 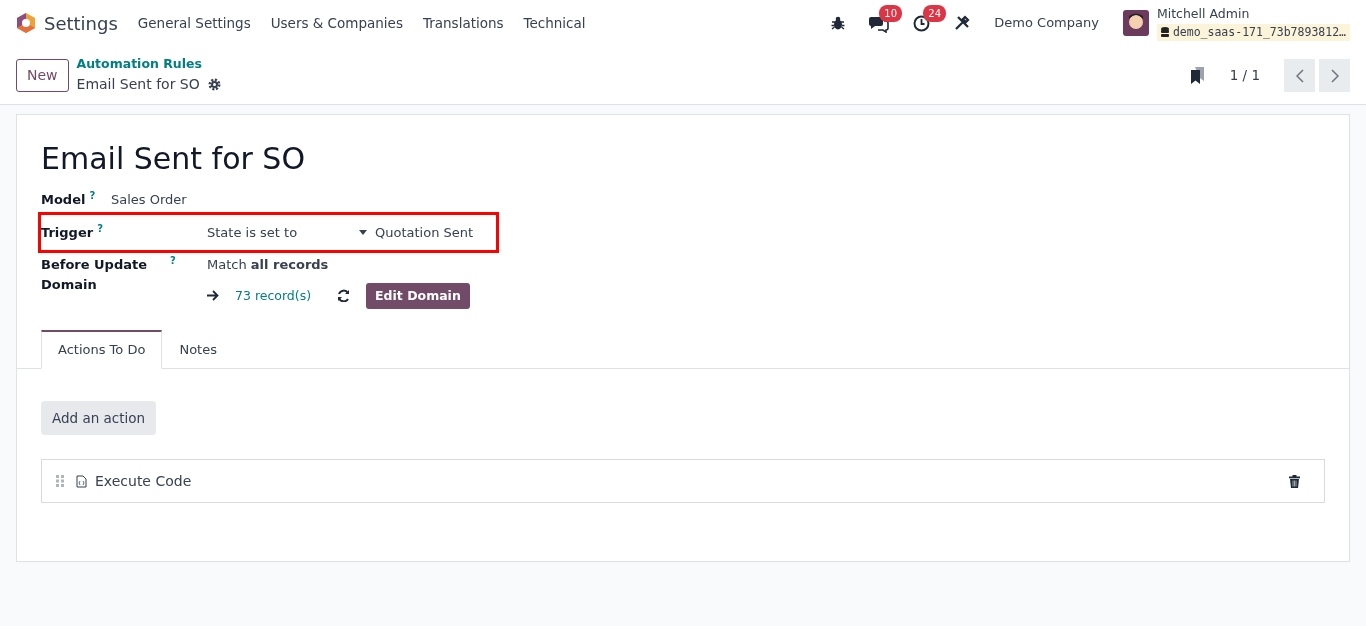 I want to click on tab: Notes, so click(x=198, y=349).